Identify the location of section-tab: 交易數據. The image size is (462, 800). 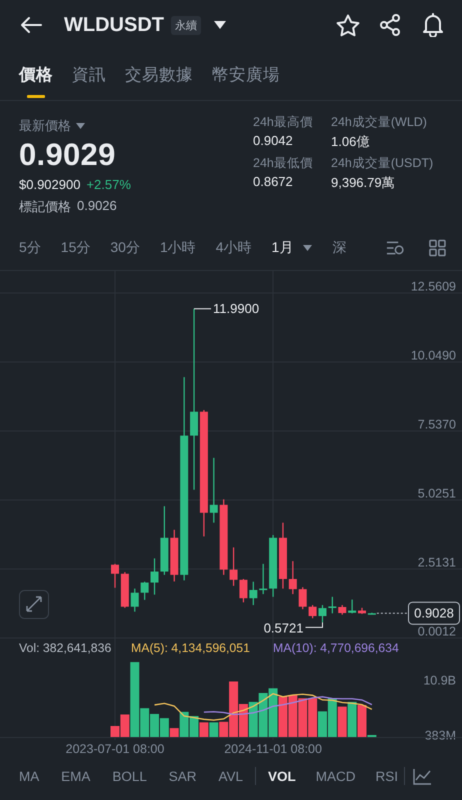
(159, 75).